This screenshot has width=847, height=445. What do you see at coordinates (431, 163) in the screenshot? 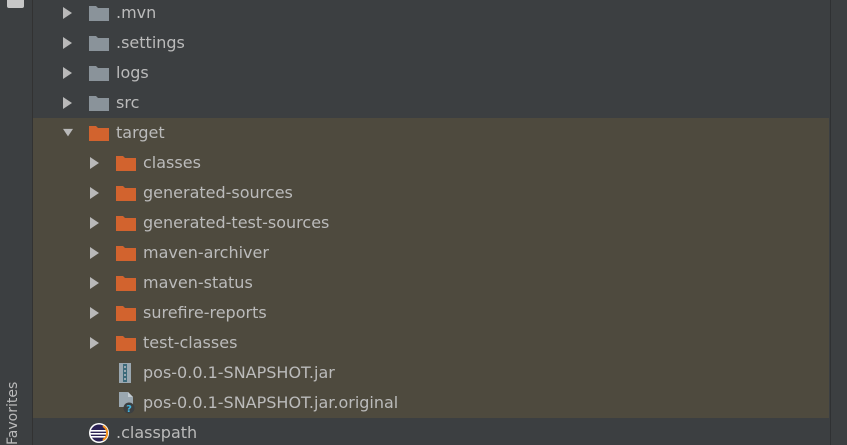
I see `tree-row: classes` at bounding box center [431, 163].